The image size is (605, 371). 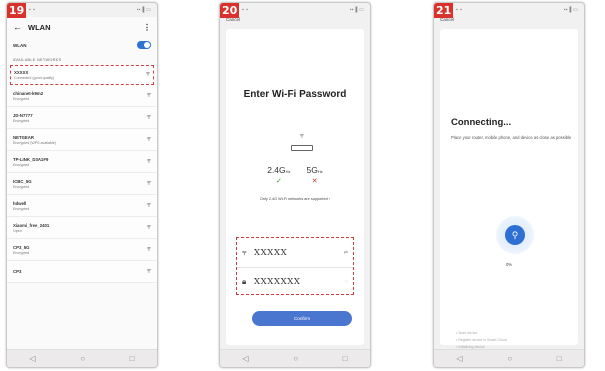 What do you see at coordinates (278, 181) in the screenshot?
I see `check-icon: ✓` at bounding box center [278, 181].